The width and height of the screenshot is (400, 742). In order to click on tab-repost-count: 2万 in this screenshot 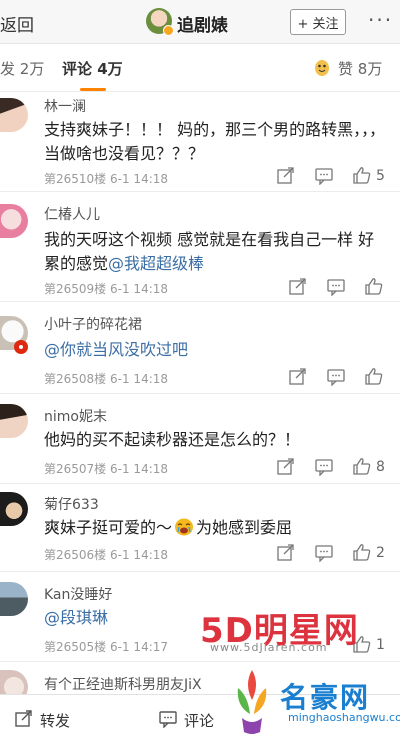, I will do `click(32, 69)`.